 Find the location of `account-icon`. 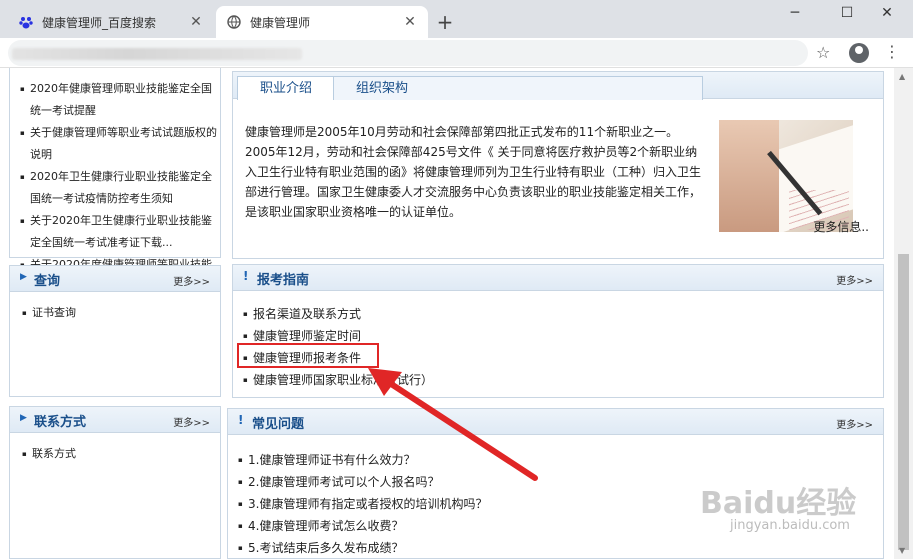

account-icon is located at coordinates (859, 53).